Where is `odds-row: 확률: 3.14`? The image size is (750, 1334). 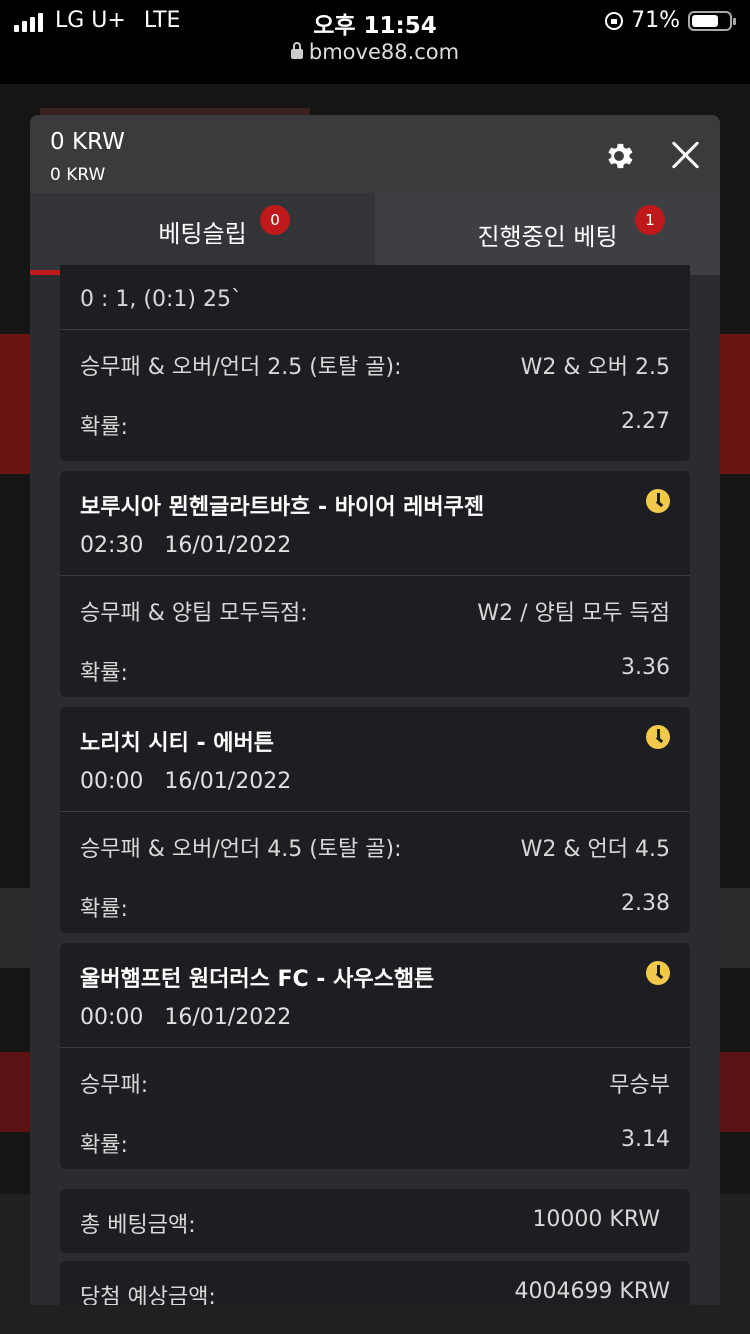 odds-row: 확률: 3.14 is located at coordinates (375, 1143).